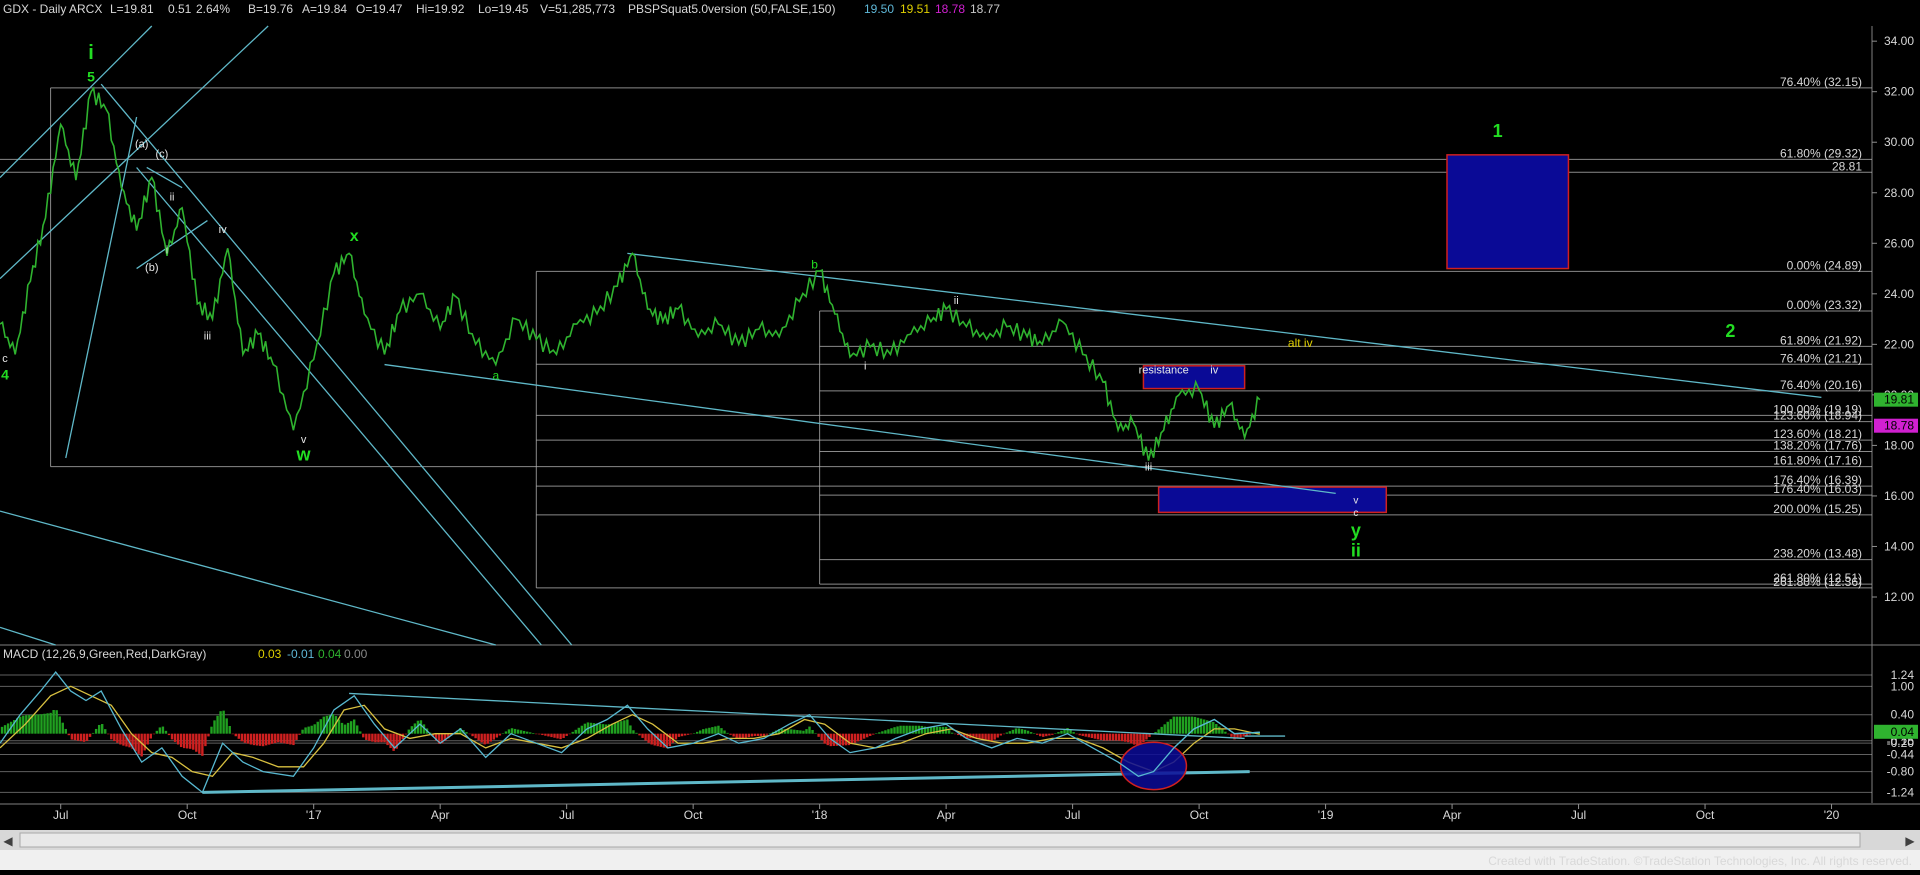 The image size is (1920, 875). Describe the element at coordinates (1899, 92) in the screenshot. I see `y-tick-label: 32.00` at that location.